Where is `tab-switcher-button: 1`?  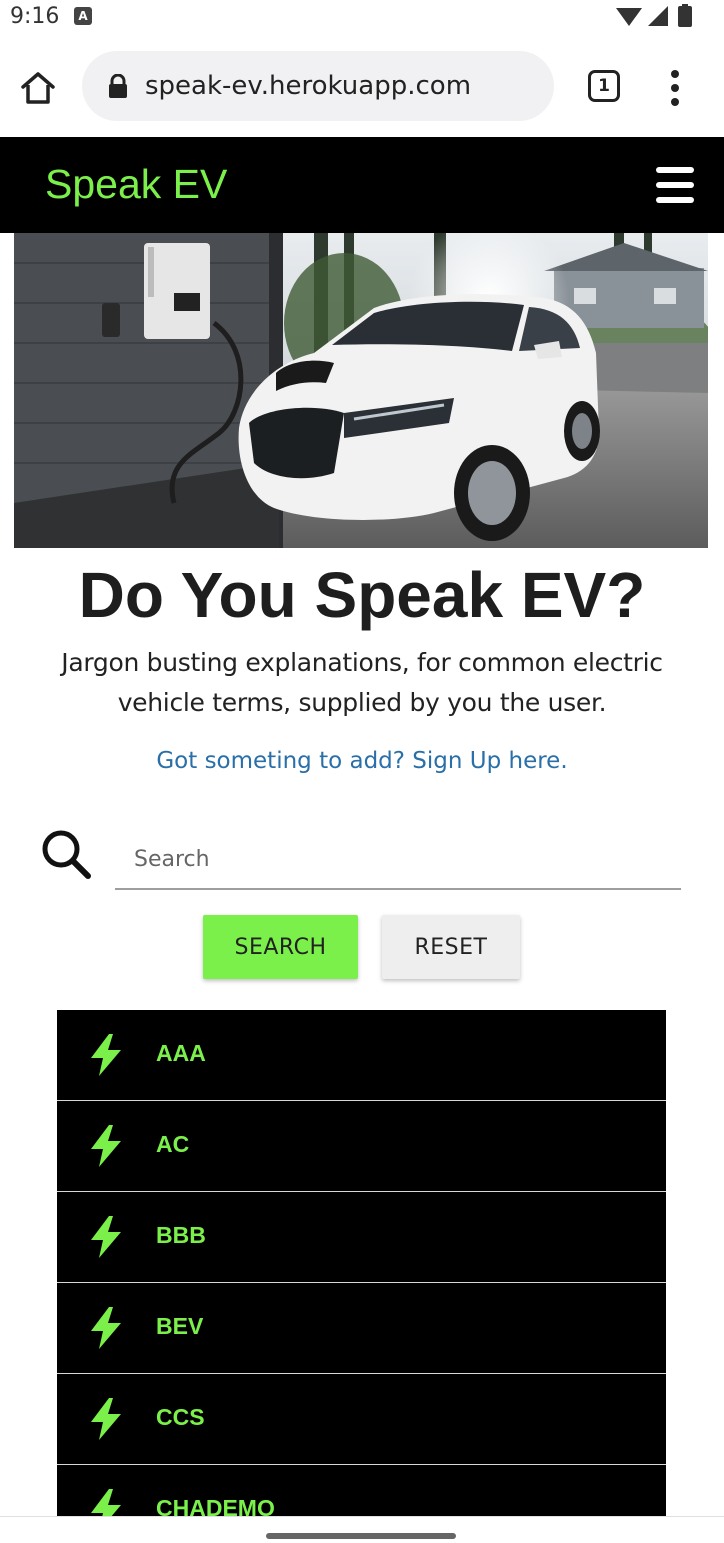
tab-switcher-button: 1 is located at coordinates (604, 86).